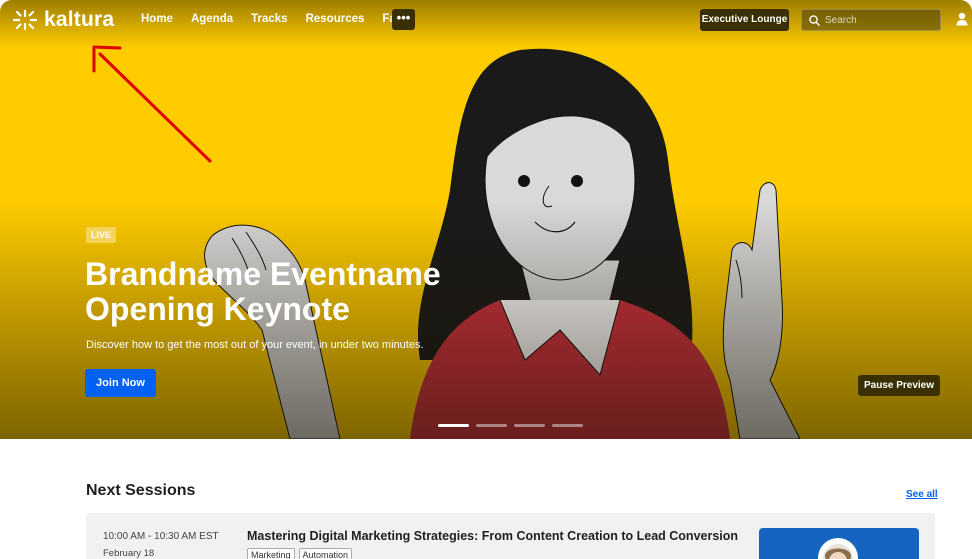  I want to click on more-menu-button: •••, so click(403, 19).